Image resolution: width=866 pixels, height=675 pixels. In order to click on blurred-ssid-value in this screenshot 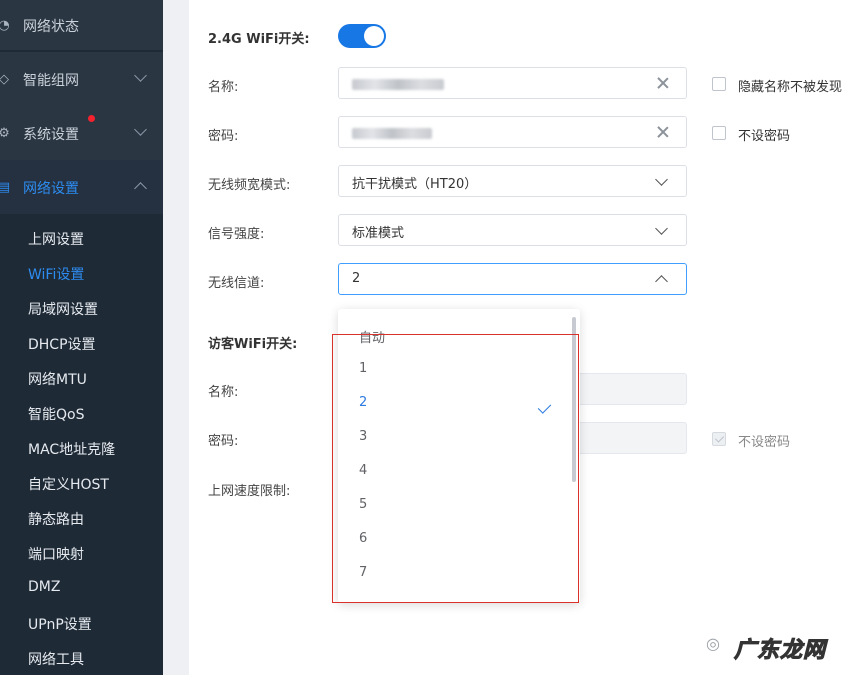, I will do `click(398, 84)`.